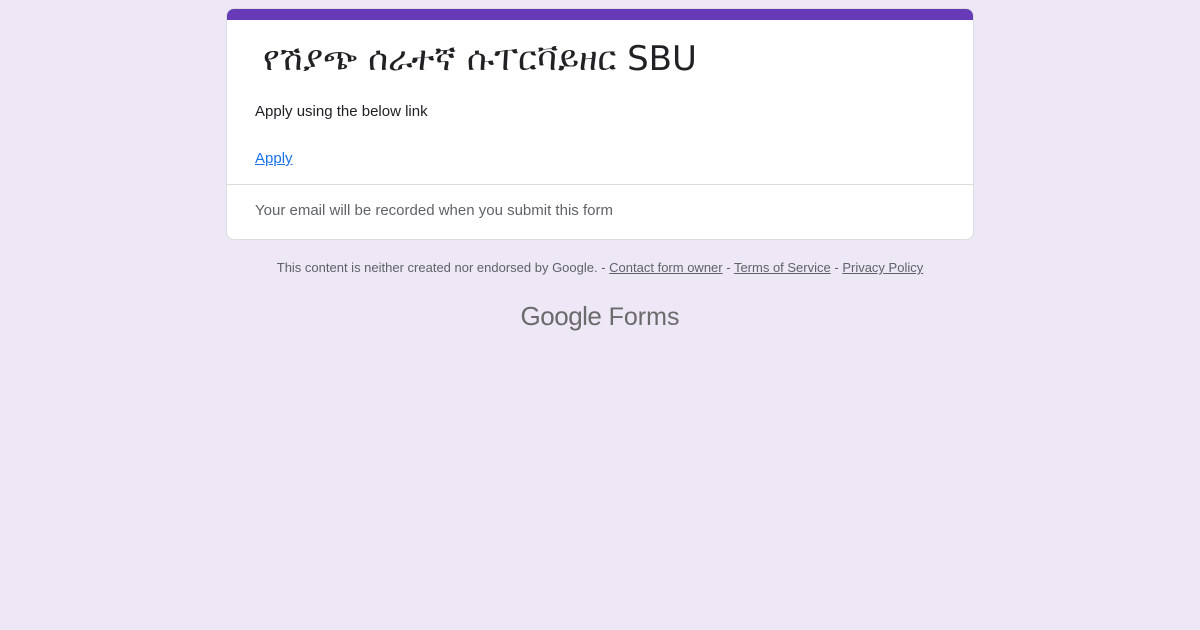 The height and width of the screenshot is (630, 1200). Describe the element at coordinates (644, 317) in the screenshot. I see `forms-wordmark: Forms` at that location.